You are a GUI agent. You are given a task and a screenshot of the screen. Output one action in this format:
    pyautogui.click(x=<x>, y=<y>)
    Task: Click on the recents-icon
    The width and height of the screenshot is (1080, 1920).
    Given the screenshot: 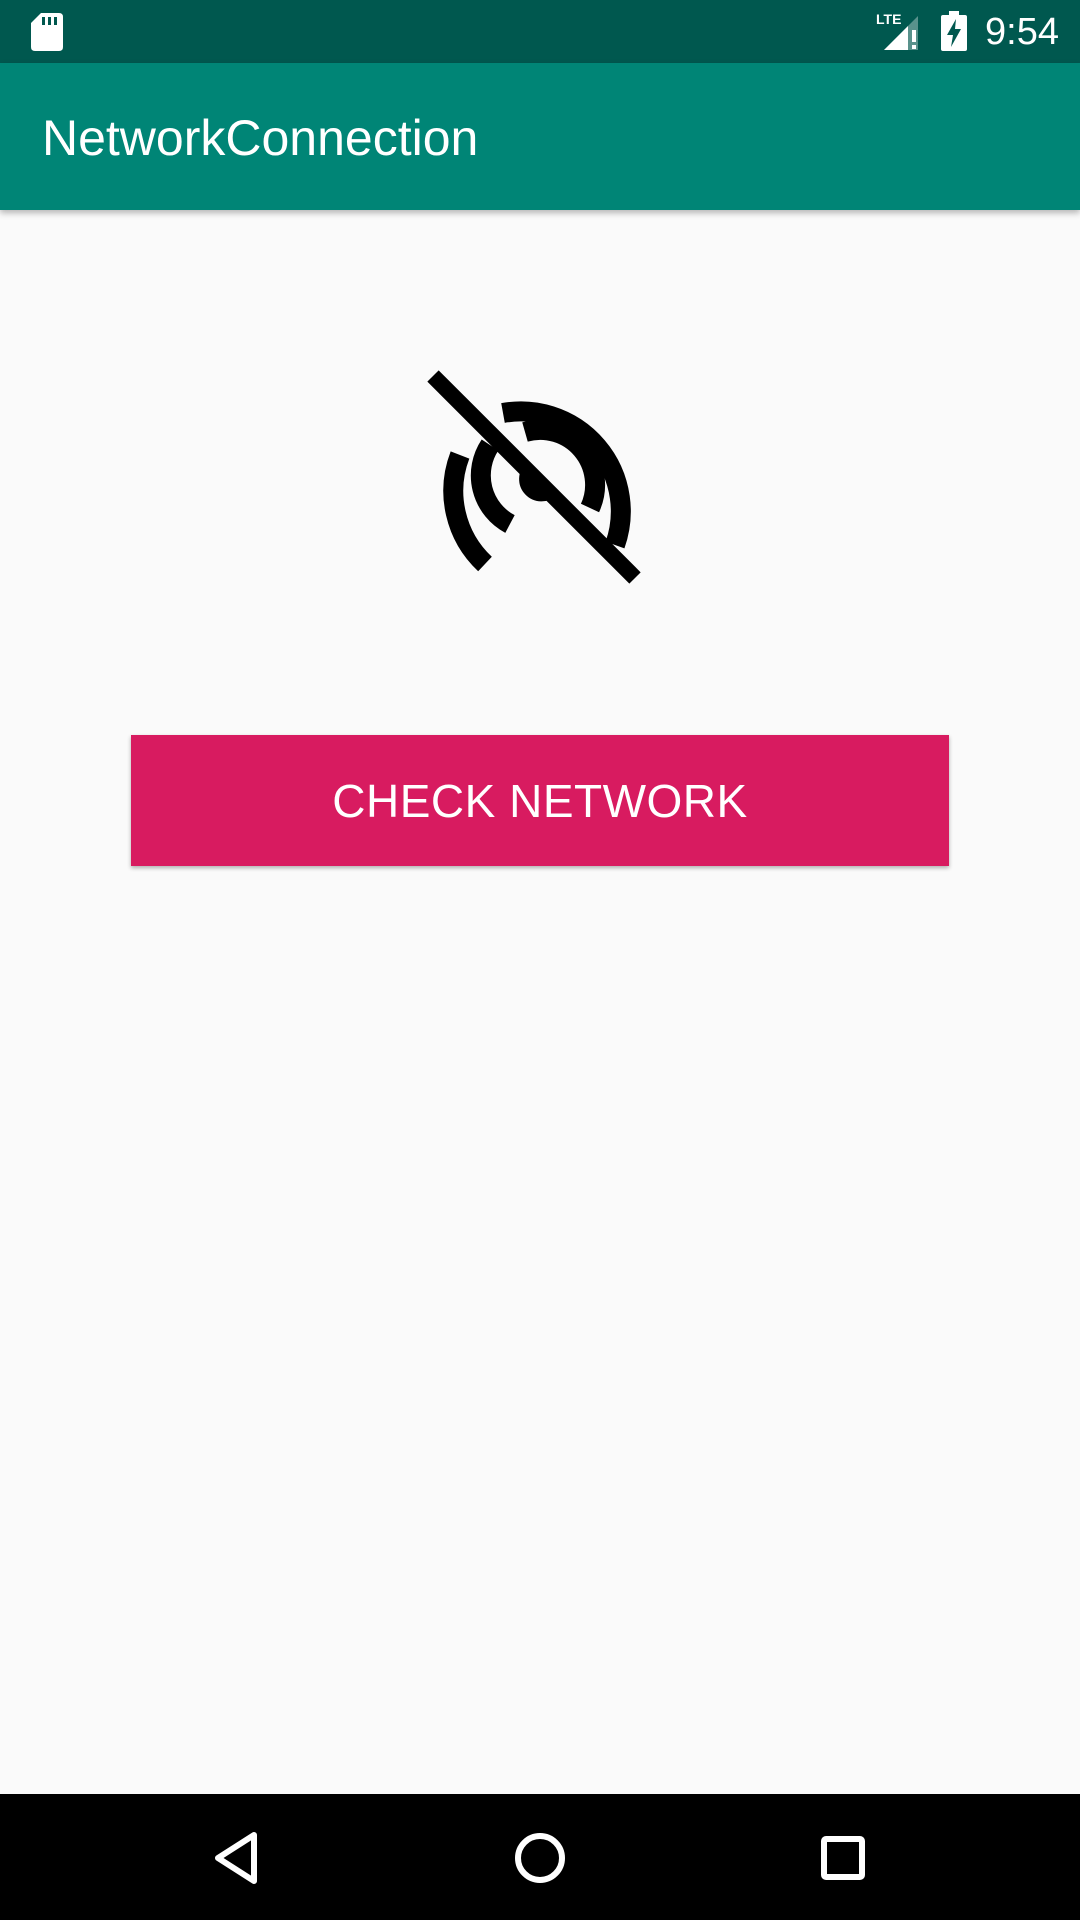 What is the action you would take?
    pyautogui.click(x=843, y=1858)
    